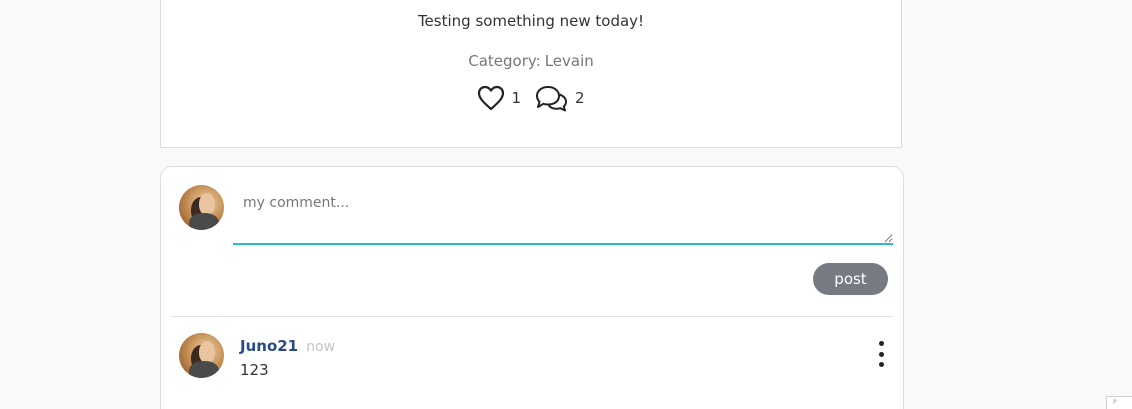  I want to click on category-label: Category:, so click(504, 61).